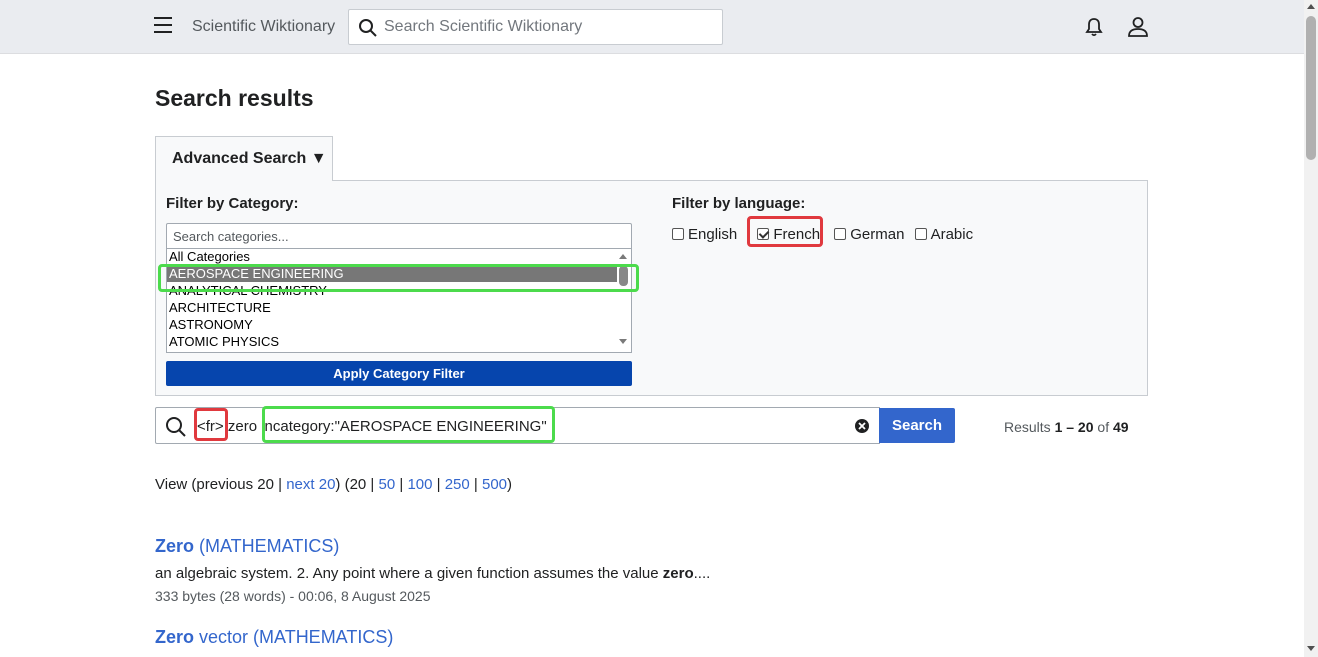  I want to click on arabic-label: Arabic, so click(952, 234).